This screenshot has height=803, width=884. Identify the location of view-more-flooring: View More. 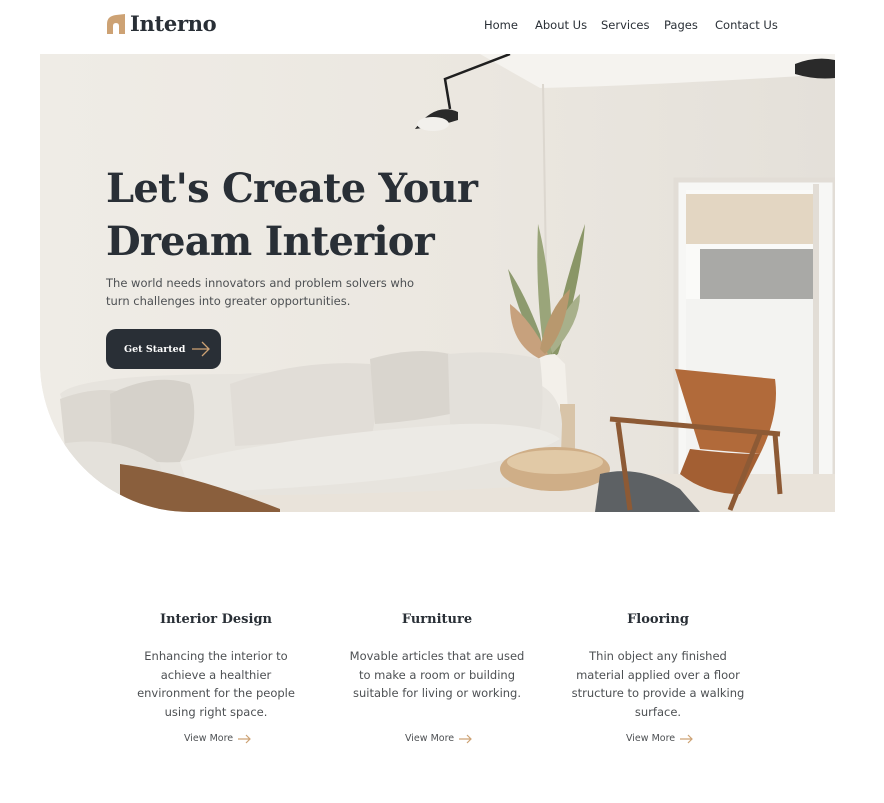
(660, 738).